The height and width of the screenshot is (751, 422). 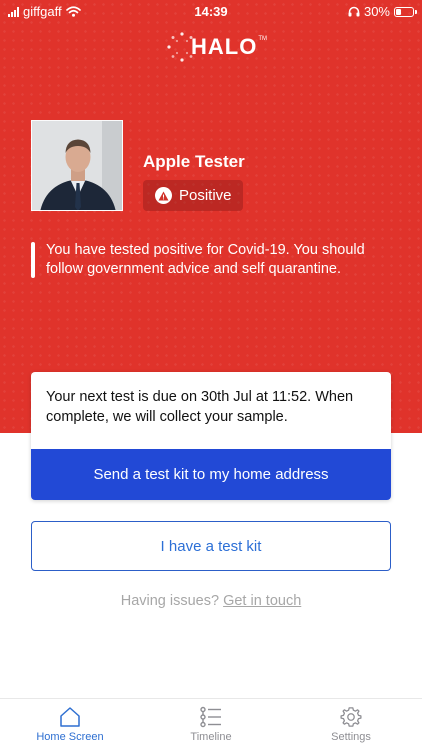 I want to click on battery-icon, so click(x=405, y=11).